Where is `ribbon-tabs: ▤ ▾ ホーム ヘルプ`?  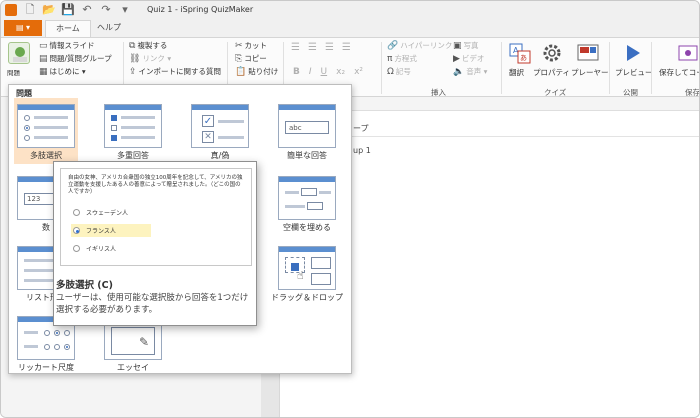
ribbon-tabs: ▤ ▾ ホーム ヘルプ is located at coordinates (350, 28).